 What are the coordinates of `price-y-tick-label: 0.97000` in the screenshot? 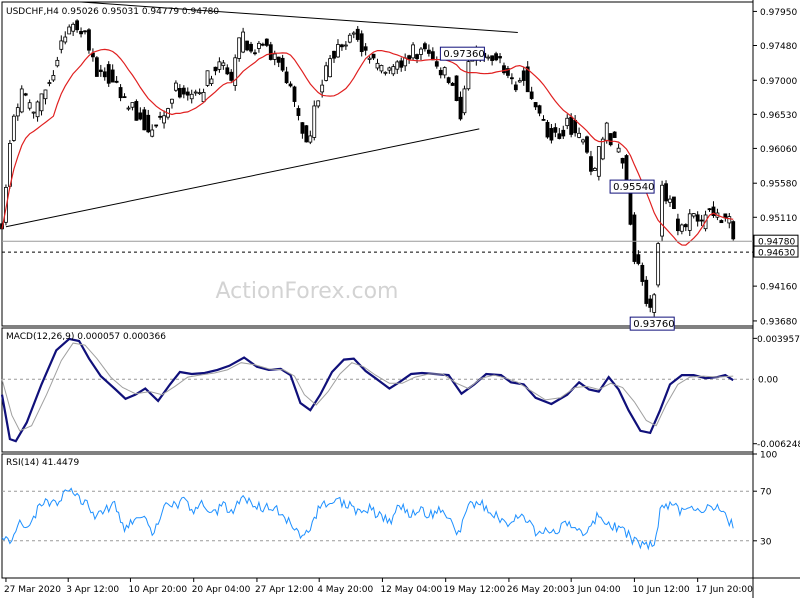 It's located at (778, 82).